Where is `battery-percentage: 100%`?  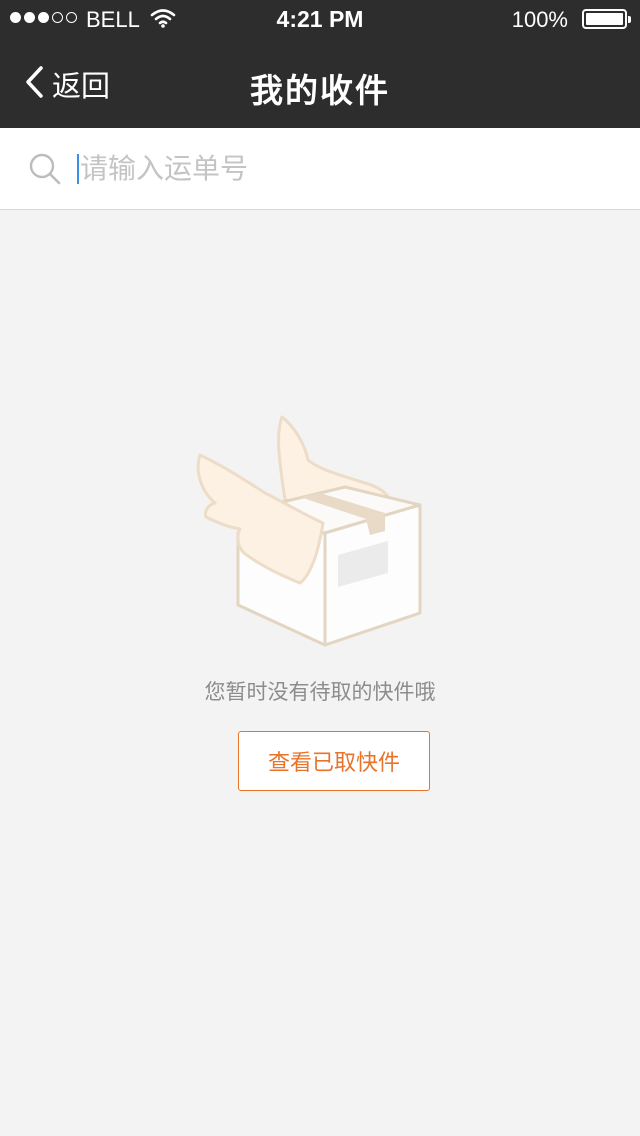
battery-percentage: 100% is located at coordinates (539, 19).